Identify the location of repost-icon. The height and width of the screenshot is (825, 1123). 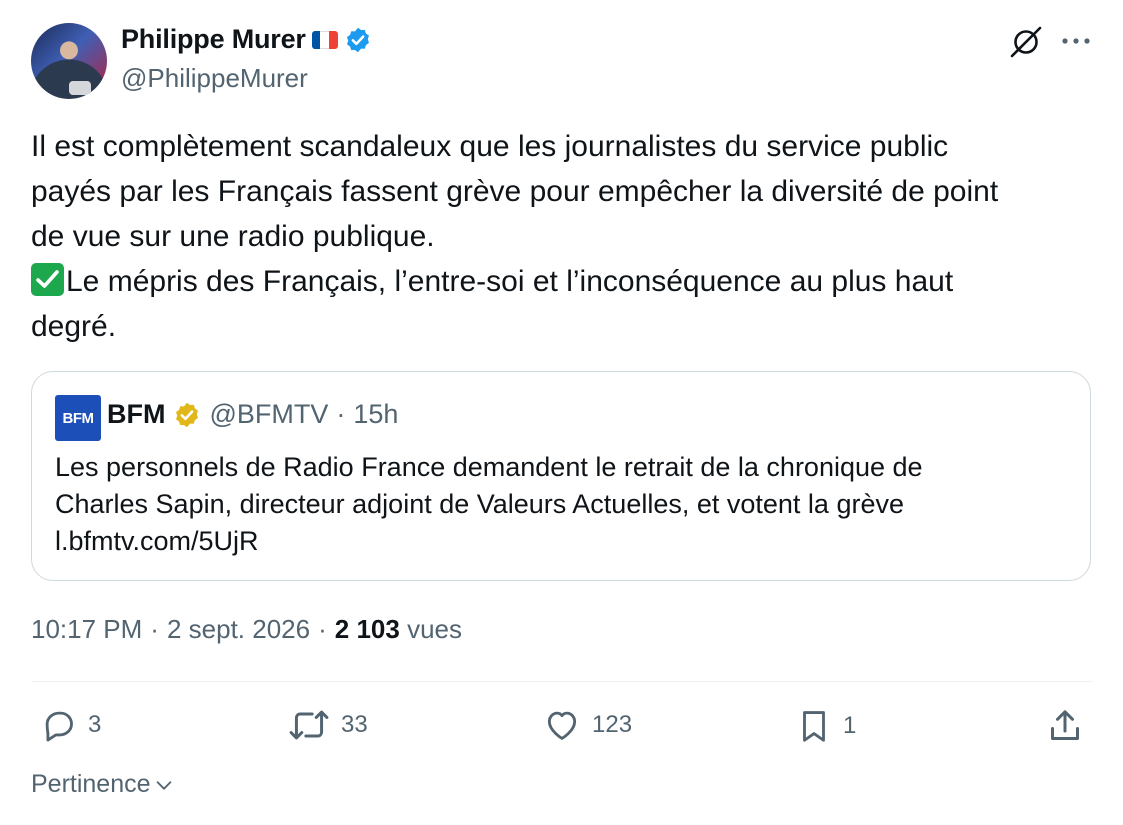
(309, 725).